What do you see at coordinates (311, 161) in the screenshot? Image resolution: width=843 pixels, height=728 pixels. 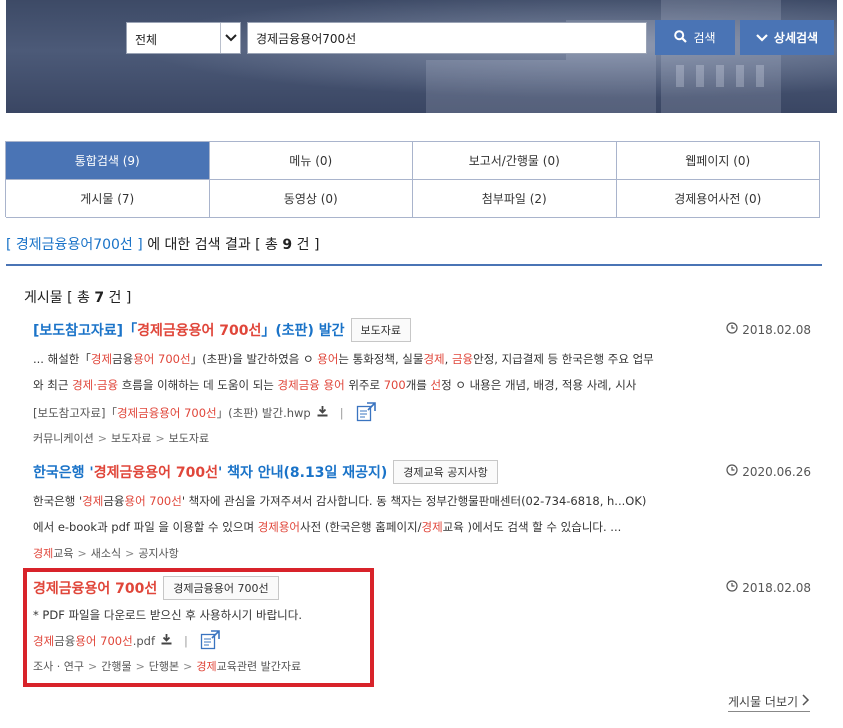 I see `tab-menu: 메뉴 (0)` at bounding box center [311, 161].